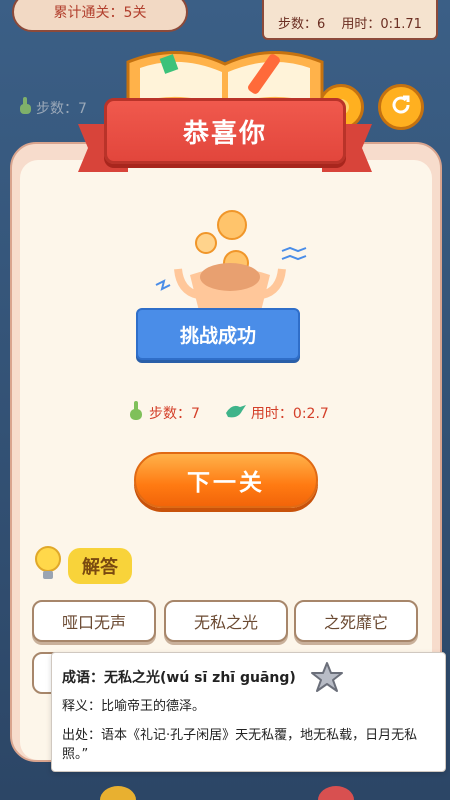 This screenshot has width=450, height=800. I want to click on bg-steps-text: 步数：7, so click(61, 109).